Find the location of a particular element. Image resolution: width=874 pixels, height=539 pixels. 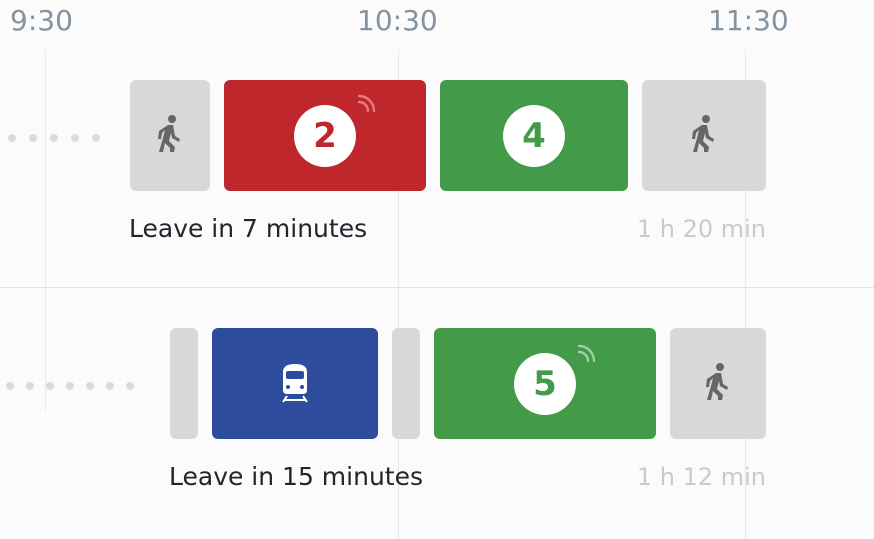

train-segment is located at coordinates (295, 383).